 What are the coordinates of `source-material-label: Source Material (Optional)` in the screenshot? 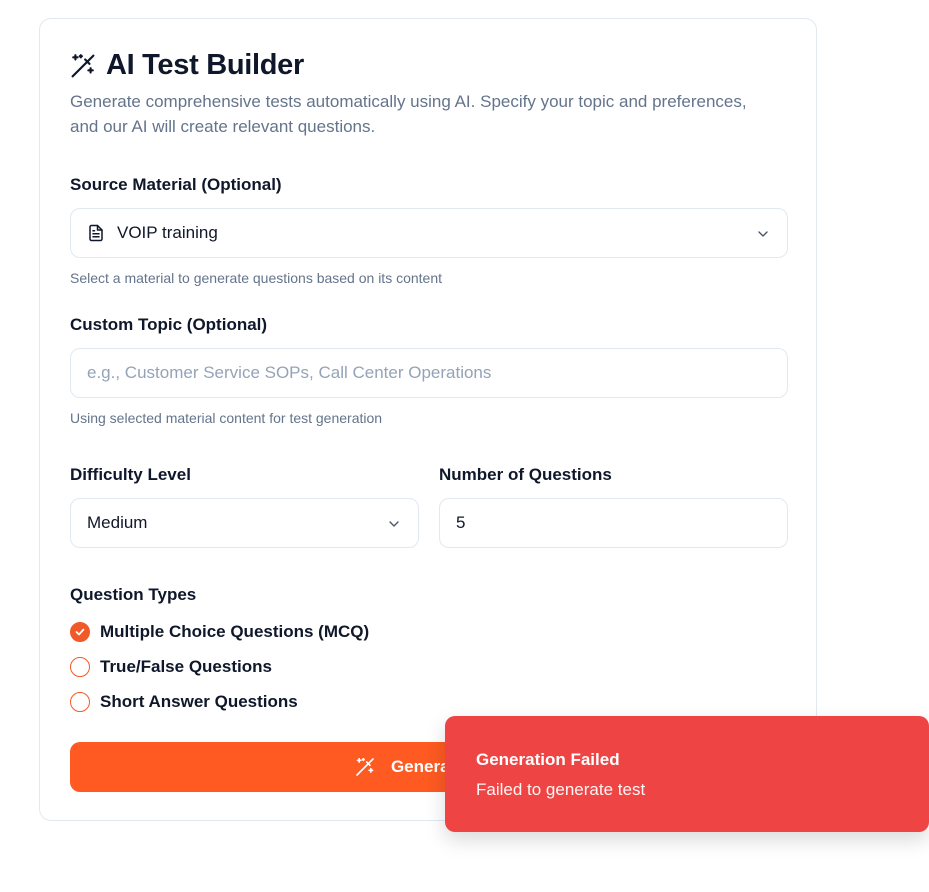 It's located at (176, 184).